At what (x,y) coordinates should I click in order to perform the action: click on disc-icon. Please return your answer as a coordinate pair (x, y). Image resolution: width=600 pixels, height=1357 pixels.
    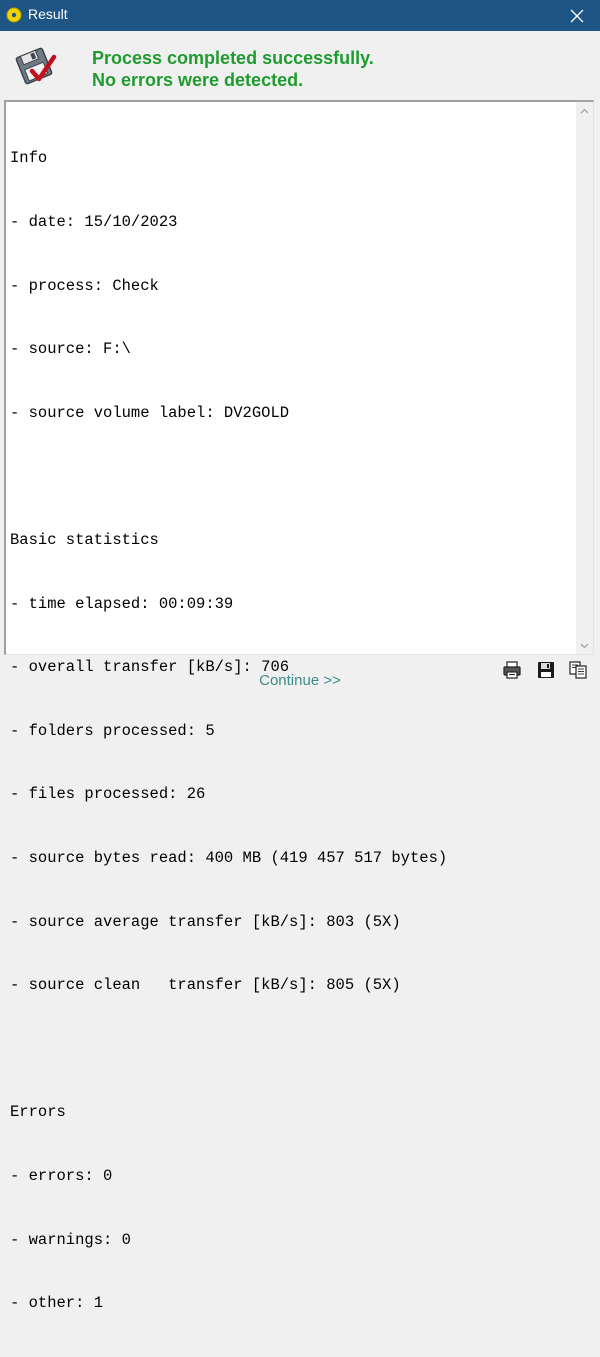
    Looking at the image, I should click on (14, 15).